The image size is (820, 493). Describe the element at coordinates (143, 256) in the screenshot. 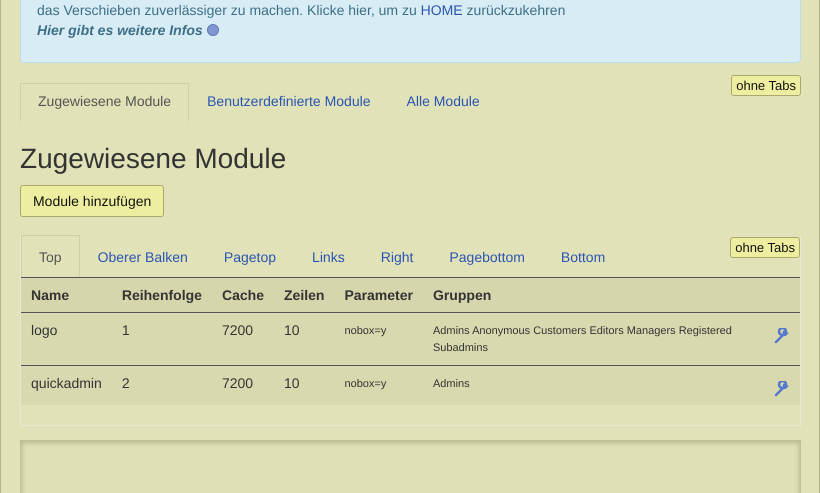

I see `tab: Oberer Balken` at that location.